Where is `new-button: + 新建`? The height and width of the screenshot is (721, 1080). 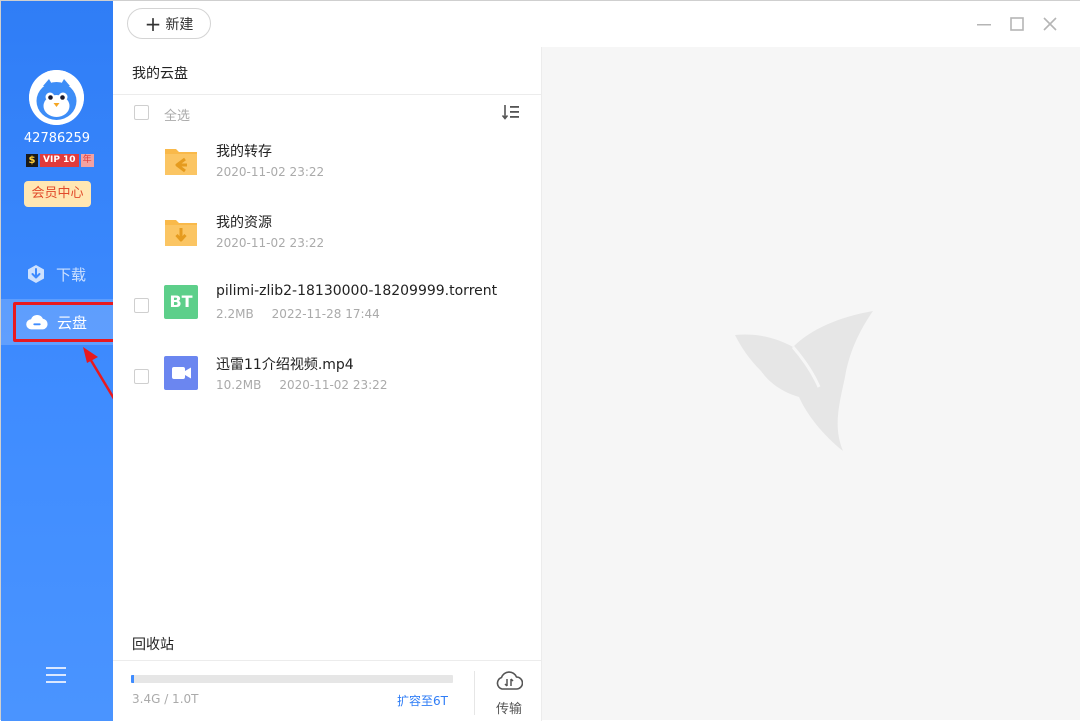 new-button: + 新建 is located at coordinates (169, 23).